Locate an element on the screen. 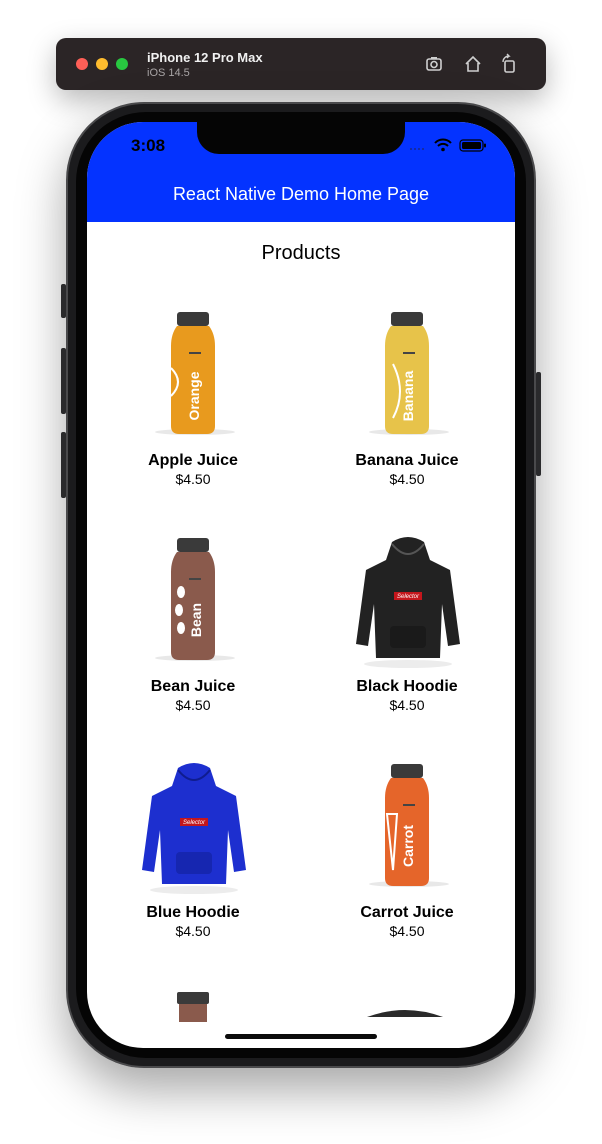  product-card: Selector Black Hoodie $4.50 is located at coordinates (407, 623).